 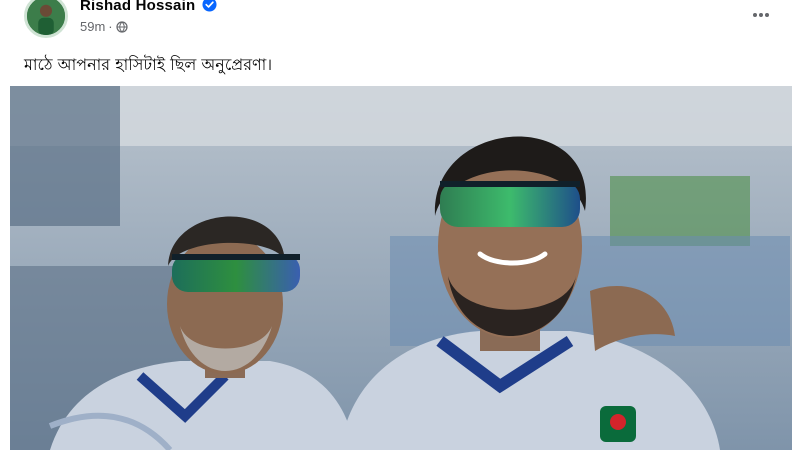 I want to click on post-meta: 59m ·, so click(x=104, y=26).